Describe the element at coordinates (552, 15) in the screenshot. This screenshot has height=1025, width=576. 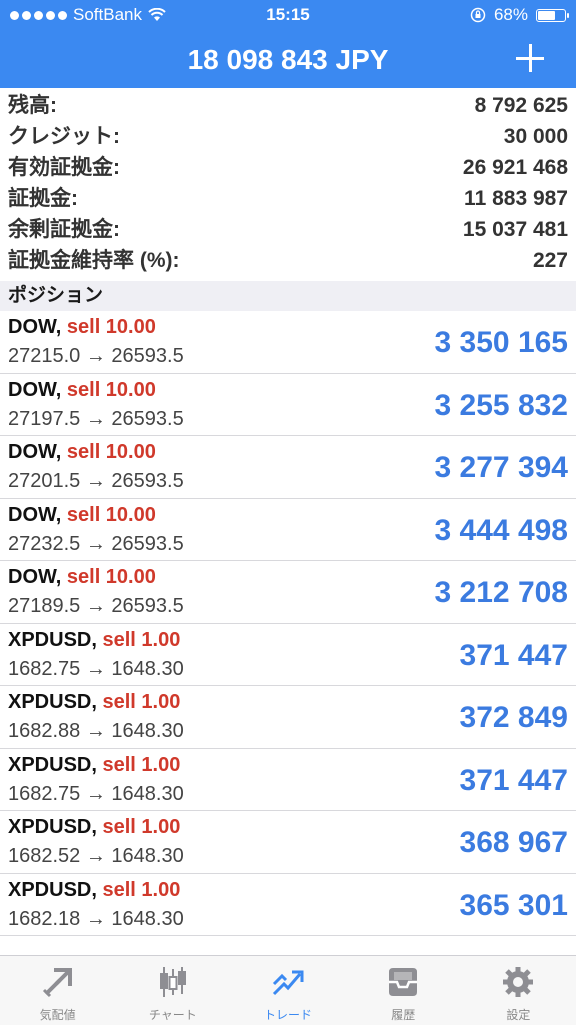
I see `battery-icon` at that location.